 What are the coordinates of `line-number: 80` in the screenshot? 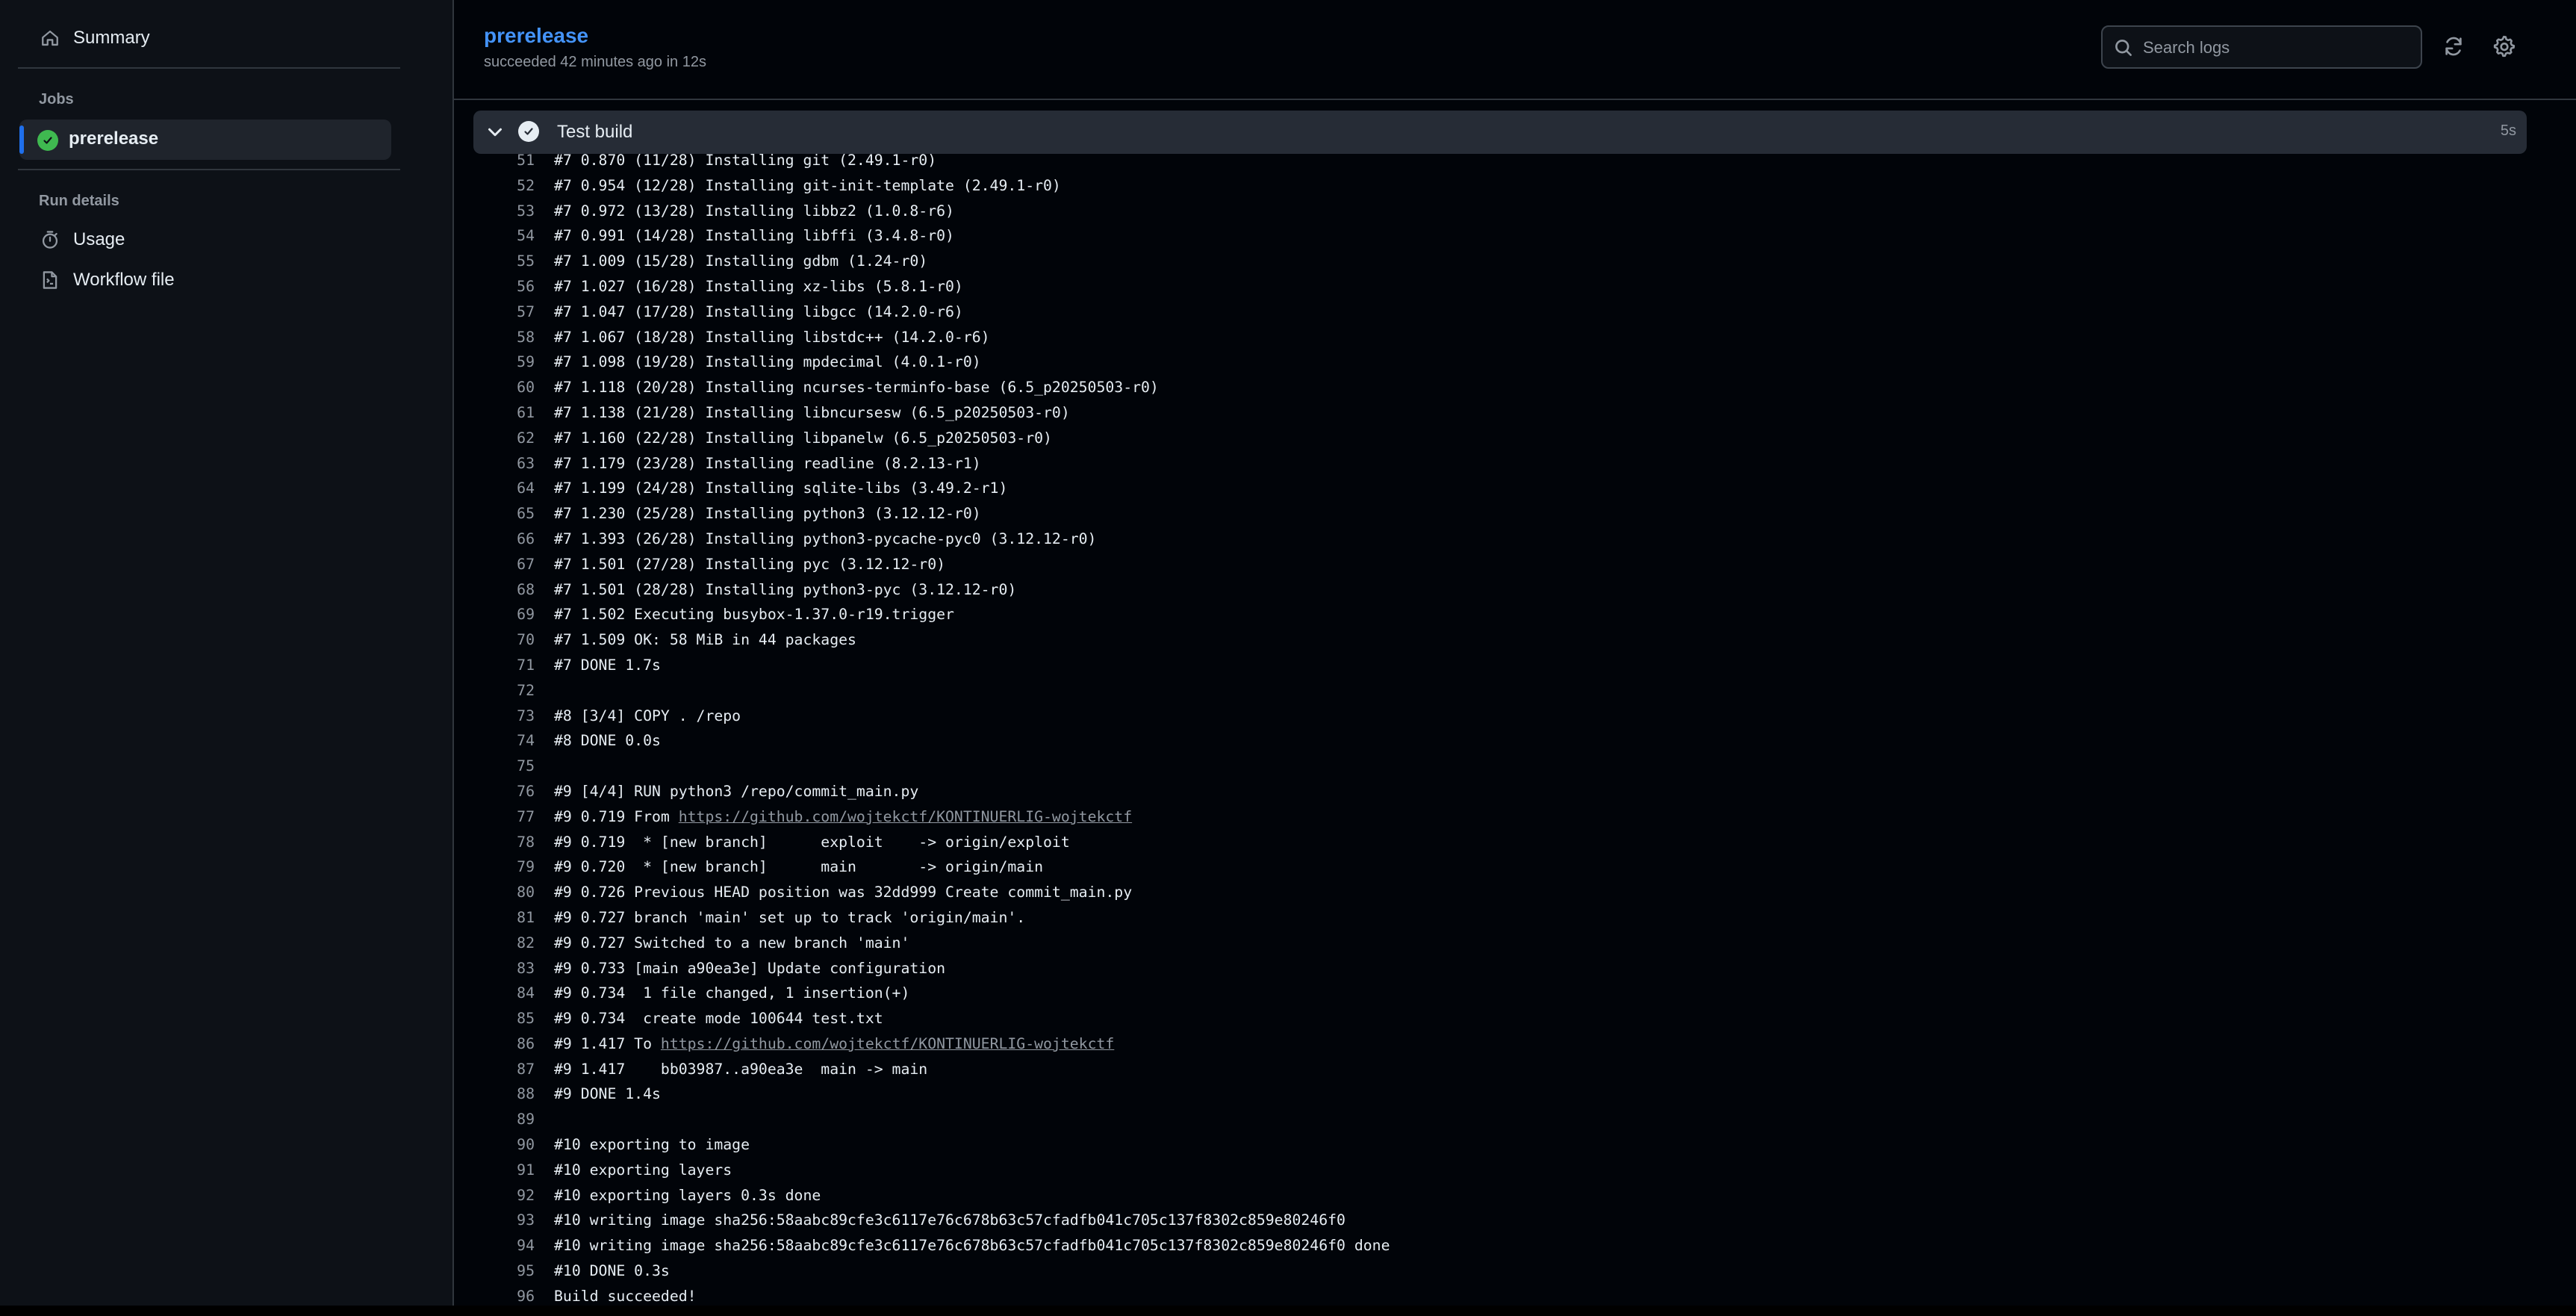 It's located at (494, 892).